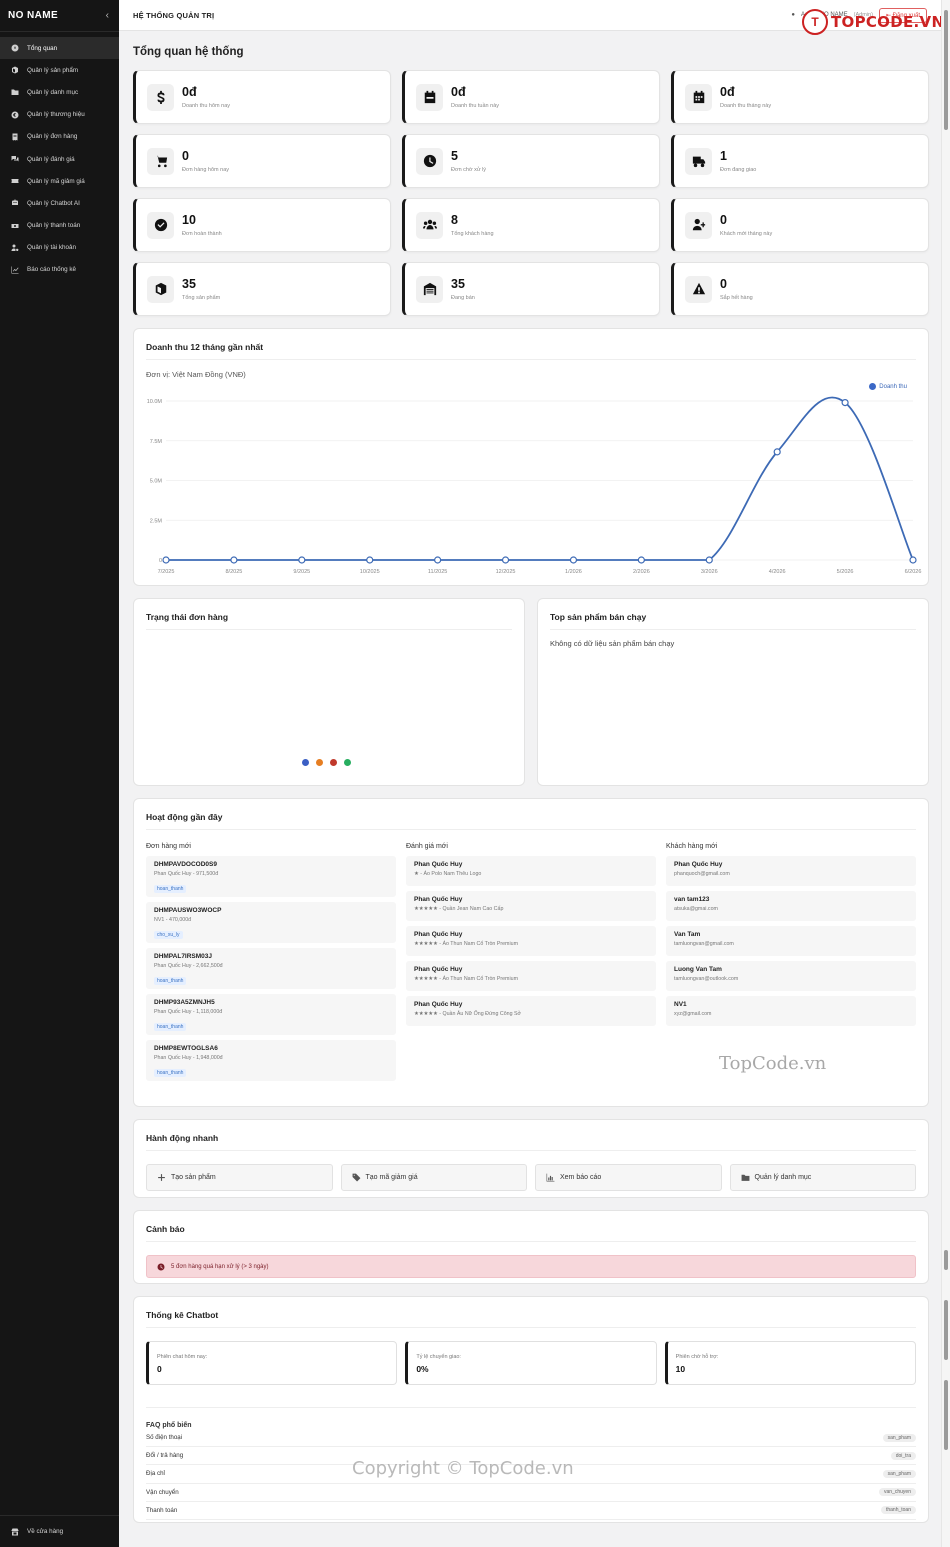  What do you see at coordinates (271, 922) in the screenshot?
I see `order-item: DHMPAUSWO3WOCP NV1 - 470,000đ cho_xu_ly` at bounding box center [271, 922].